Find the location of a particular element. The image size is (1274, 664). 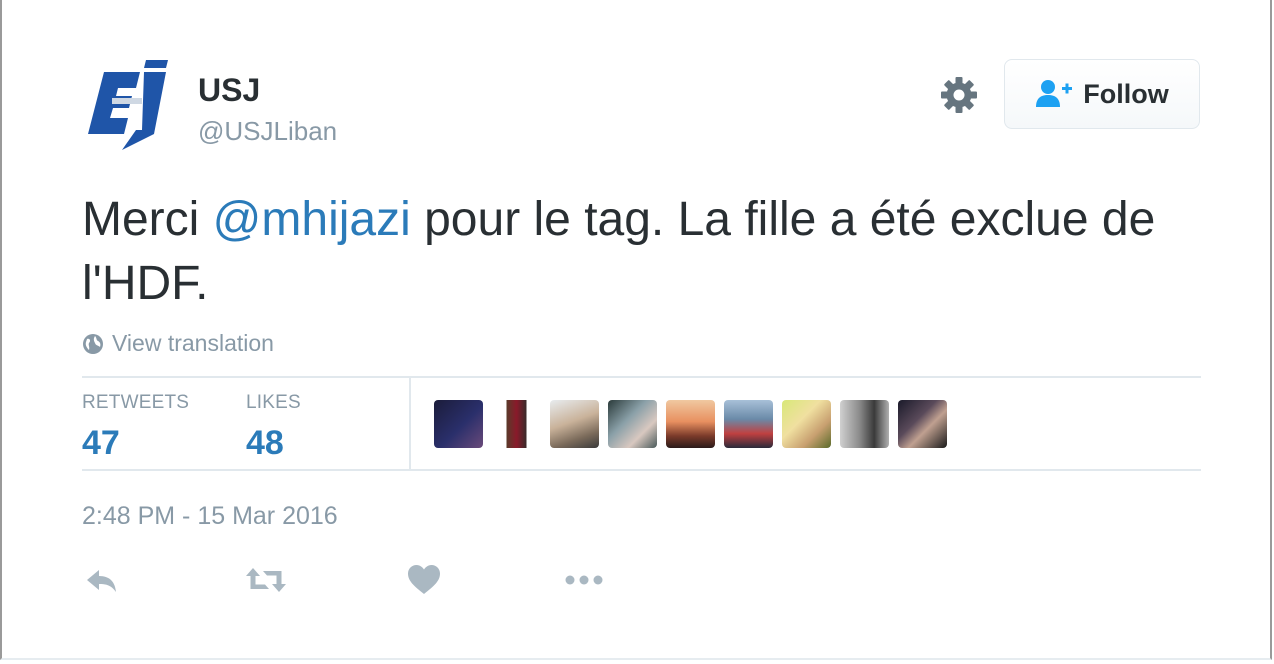

tweet-text-before: Merci is located at coordinates (147, 219).